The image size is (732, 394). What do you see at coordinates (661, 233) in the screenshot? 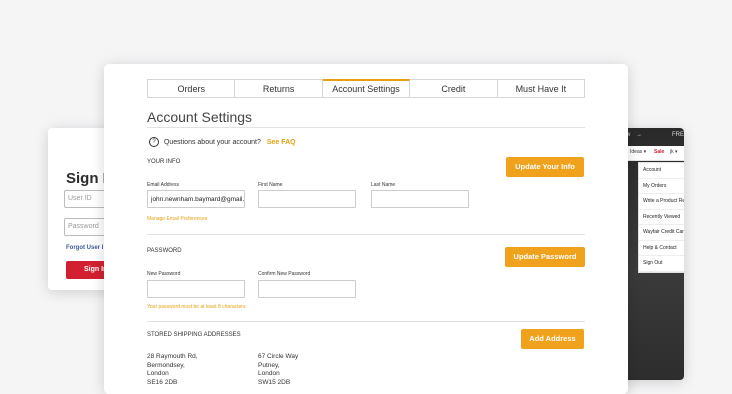
I see `account-menu-item-wayfair-credit-card: Wayfair Credit Card` at bounding box center [661, 233].